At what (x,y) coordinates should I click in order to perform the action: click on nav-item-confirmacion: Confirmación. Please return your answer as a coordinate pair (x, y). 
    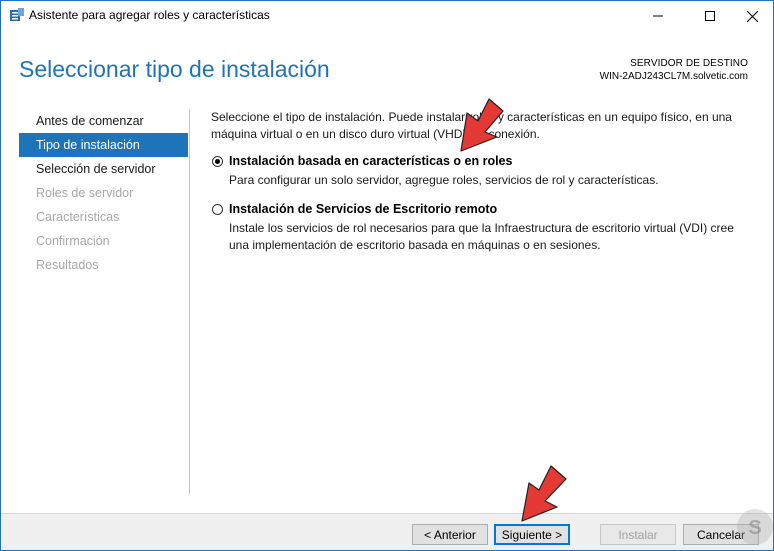
    Looking at the image, I should click on (73, 241).